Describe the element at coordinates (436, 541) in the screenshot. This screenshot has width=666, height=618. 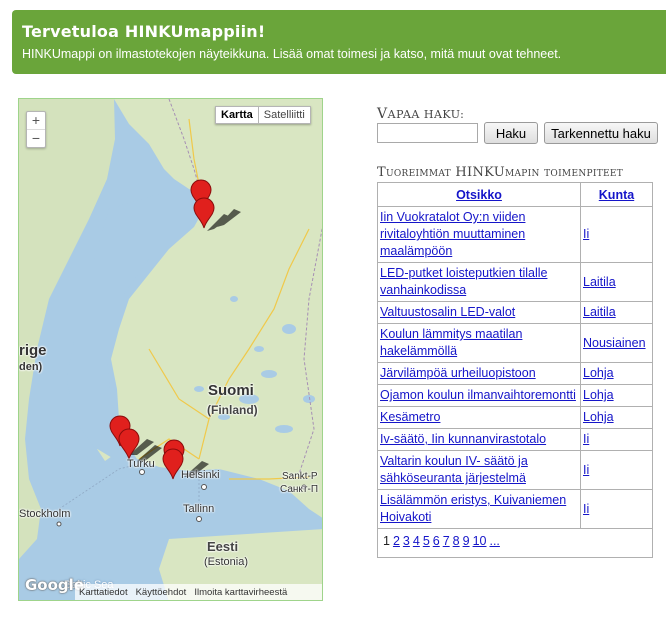
I see `page-link: 6` at that location.